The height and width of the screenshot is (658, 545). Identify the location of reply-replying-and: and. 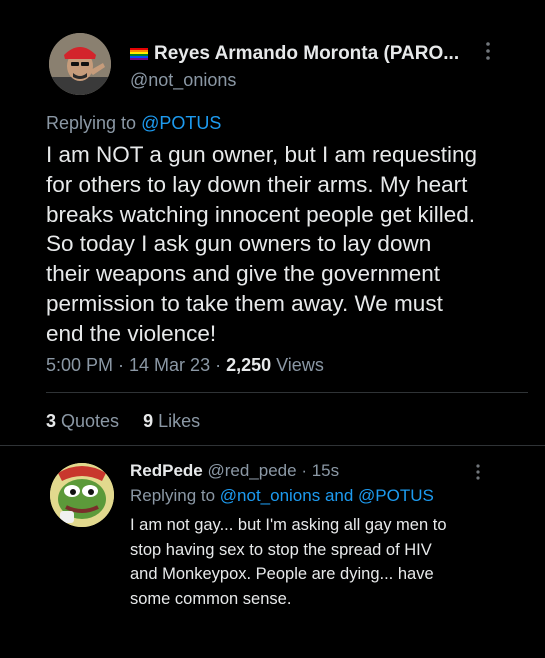
(339, 495).